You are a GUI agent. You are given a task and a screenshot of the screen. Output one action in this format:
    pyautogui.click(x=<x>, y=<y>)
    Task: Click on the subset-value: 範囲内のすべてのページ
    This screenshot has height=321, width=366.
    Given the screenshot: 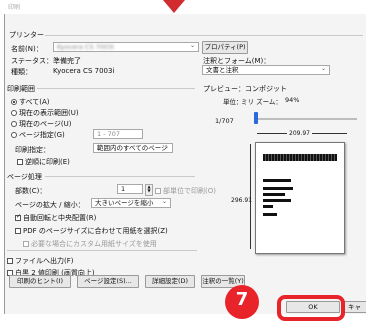 What is the action you would take?
    pyautogui.click(x=132, y=148)
    